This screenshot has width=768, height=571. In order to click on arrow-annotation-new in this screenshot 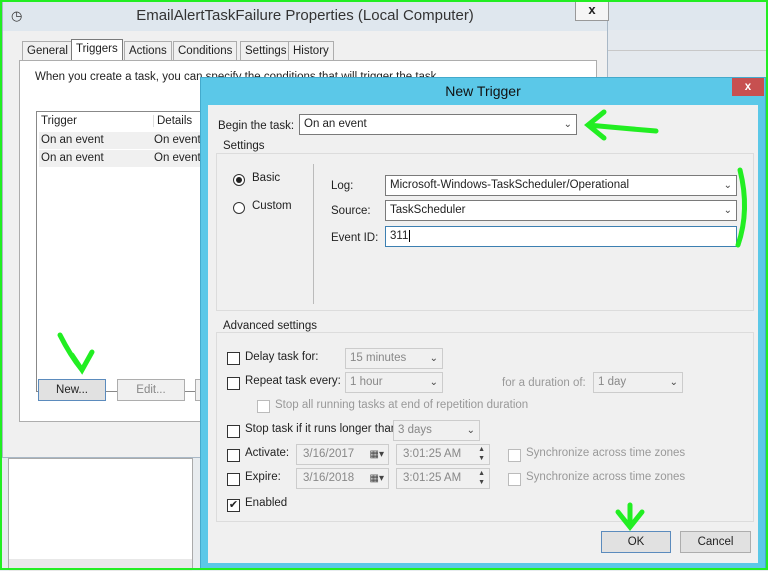, I will do `click(76, 353)`.